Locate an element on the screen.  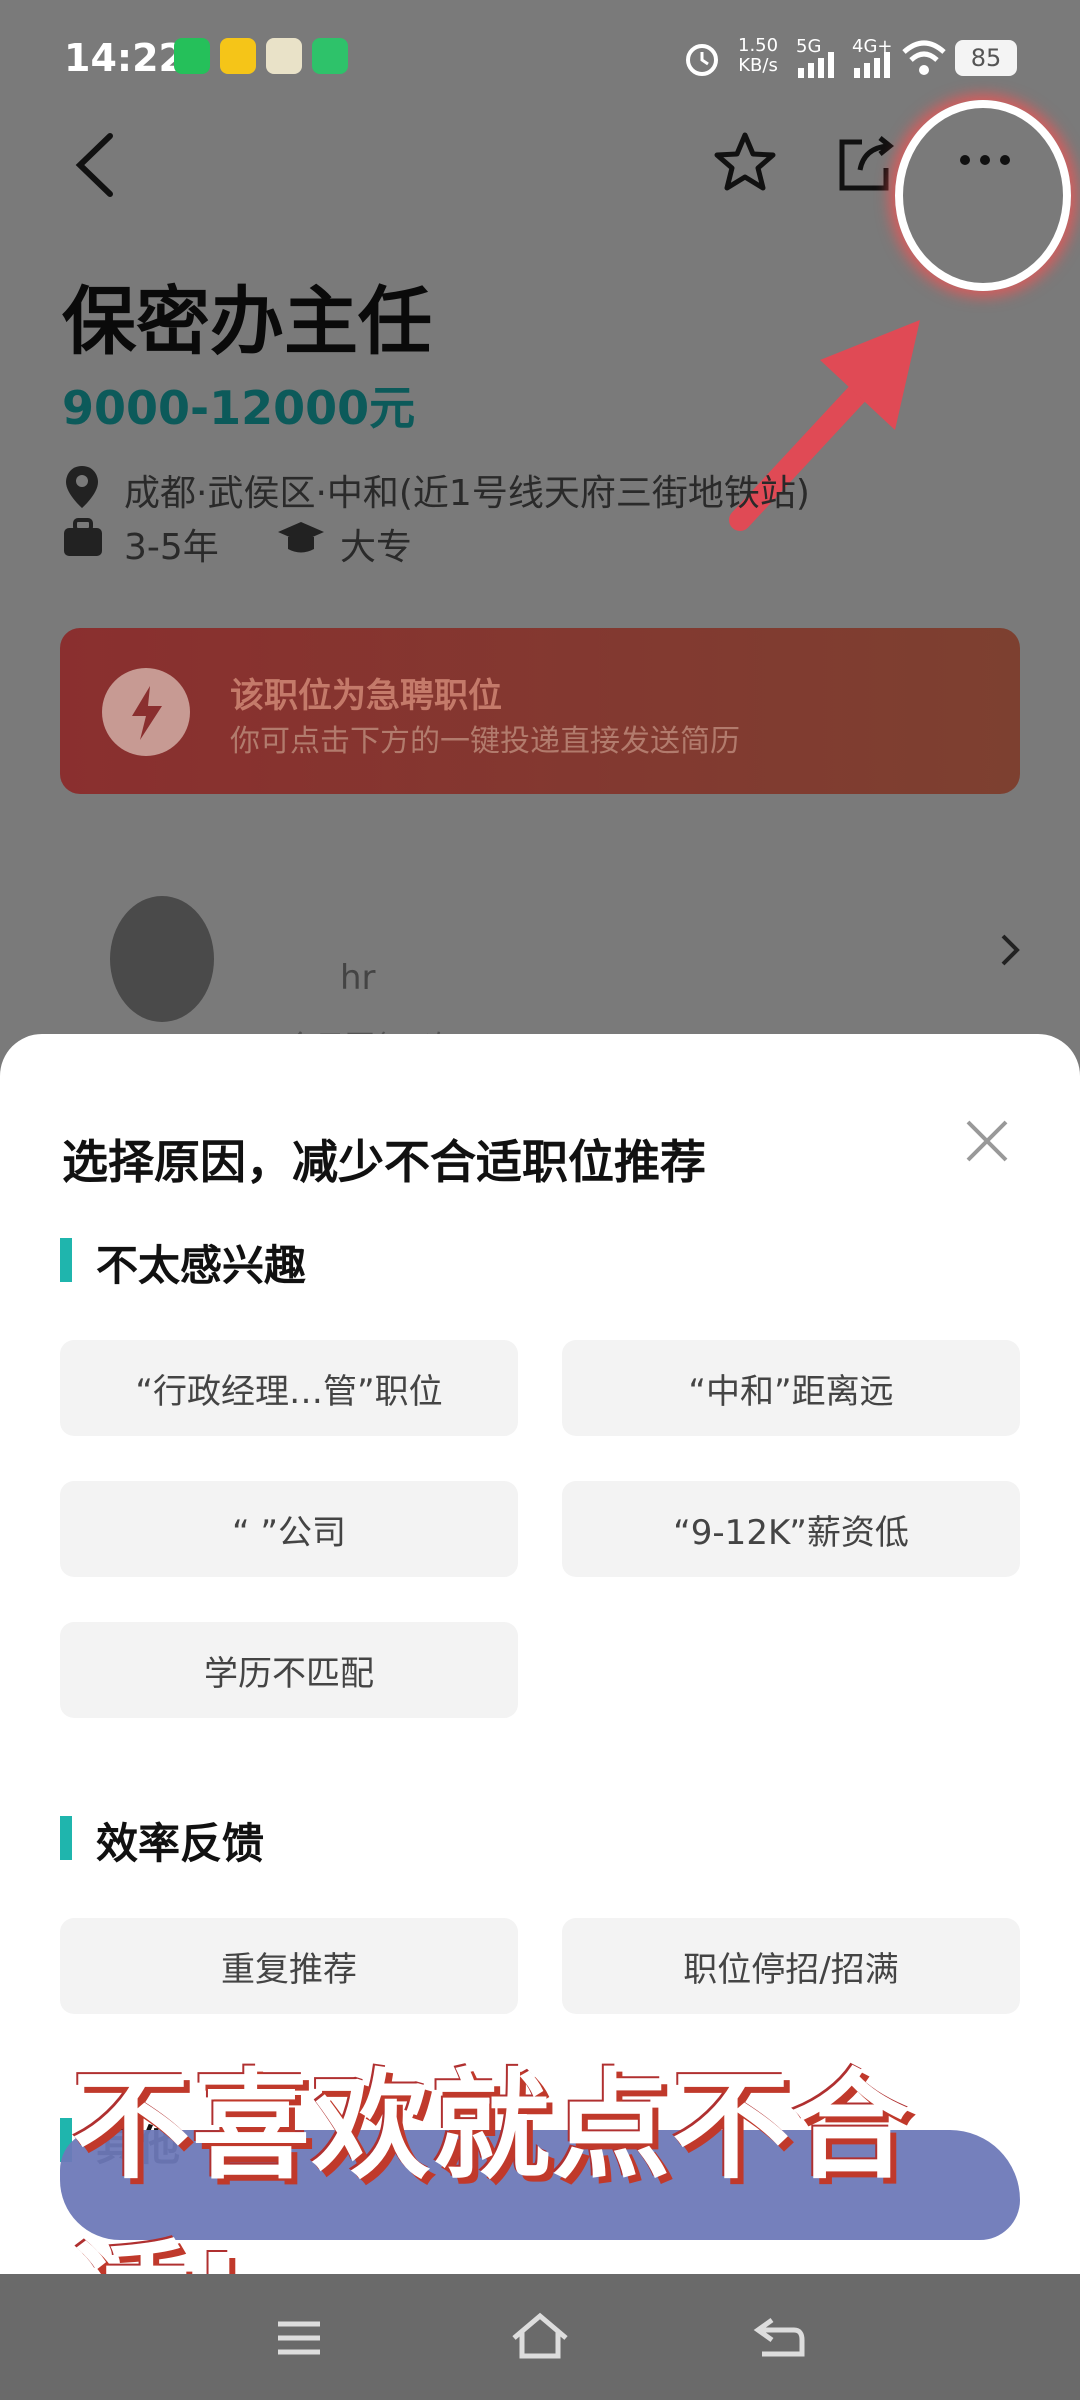
share-icon is located at coordinates (865, 163).